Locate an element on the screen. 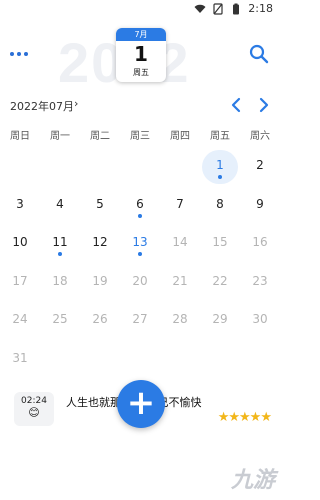 The height and width of the screenshot is (500, 320). rating-stars: ★★★★★ is located at coordinates (244, 417).